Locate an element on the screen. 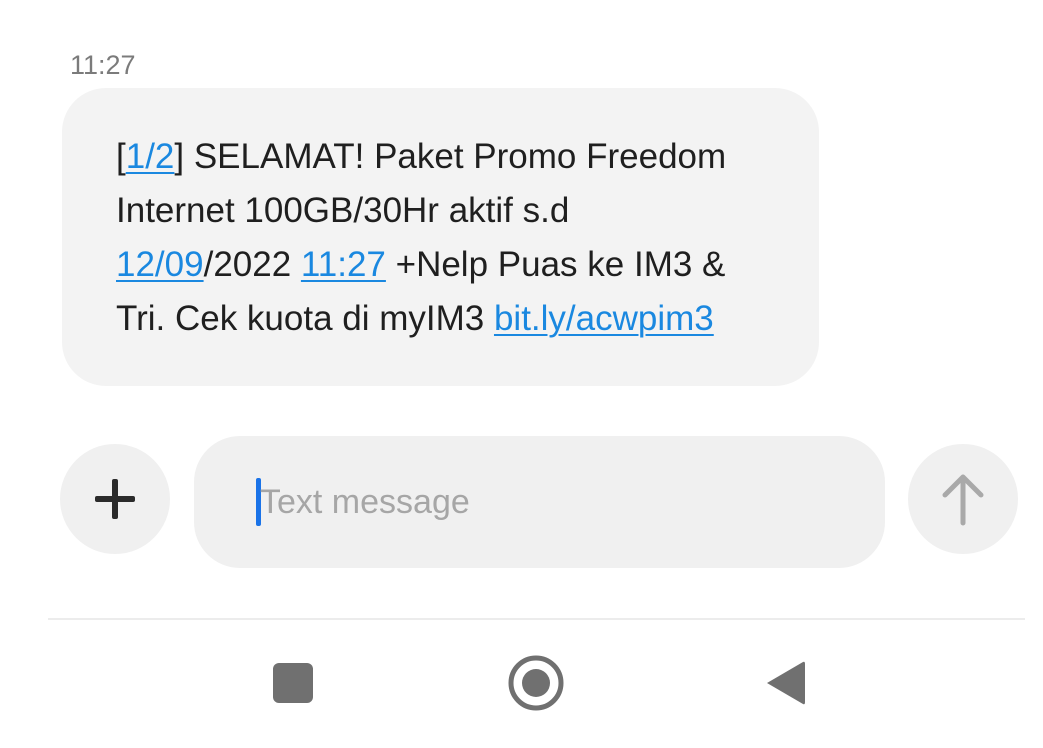  message-text: Tri. Cek kuota di myIM3 is located at coordinates (305, 318).